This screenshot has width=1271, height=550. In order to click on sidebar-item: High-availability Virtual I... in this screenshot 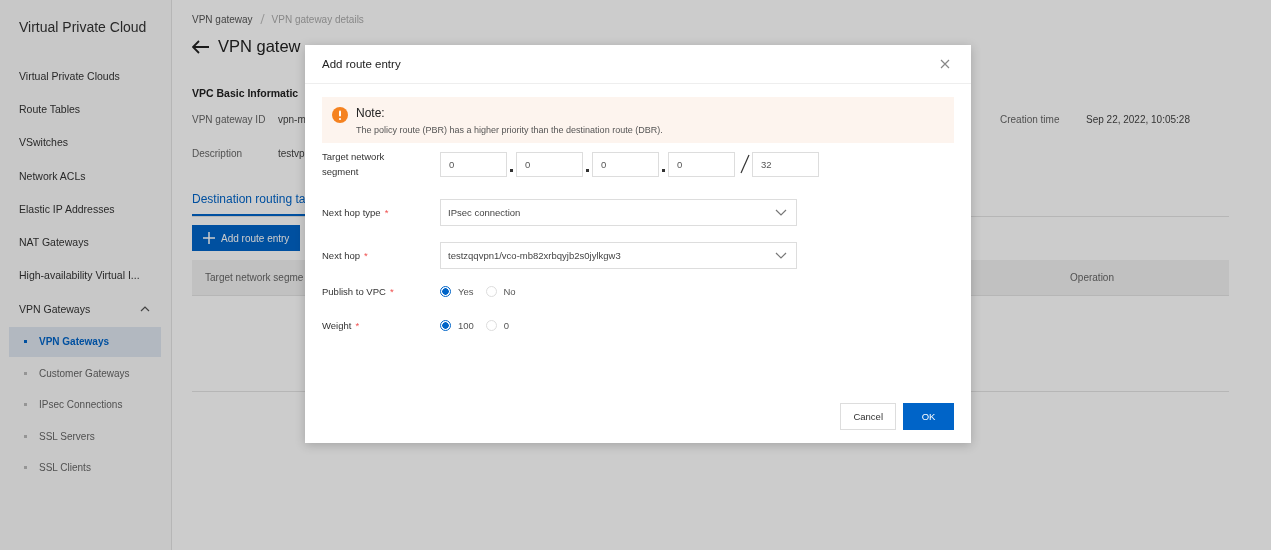, I will do `click(85, 275)`.